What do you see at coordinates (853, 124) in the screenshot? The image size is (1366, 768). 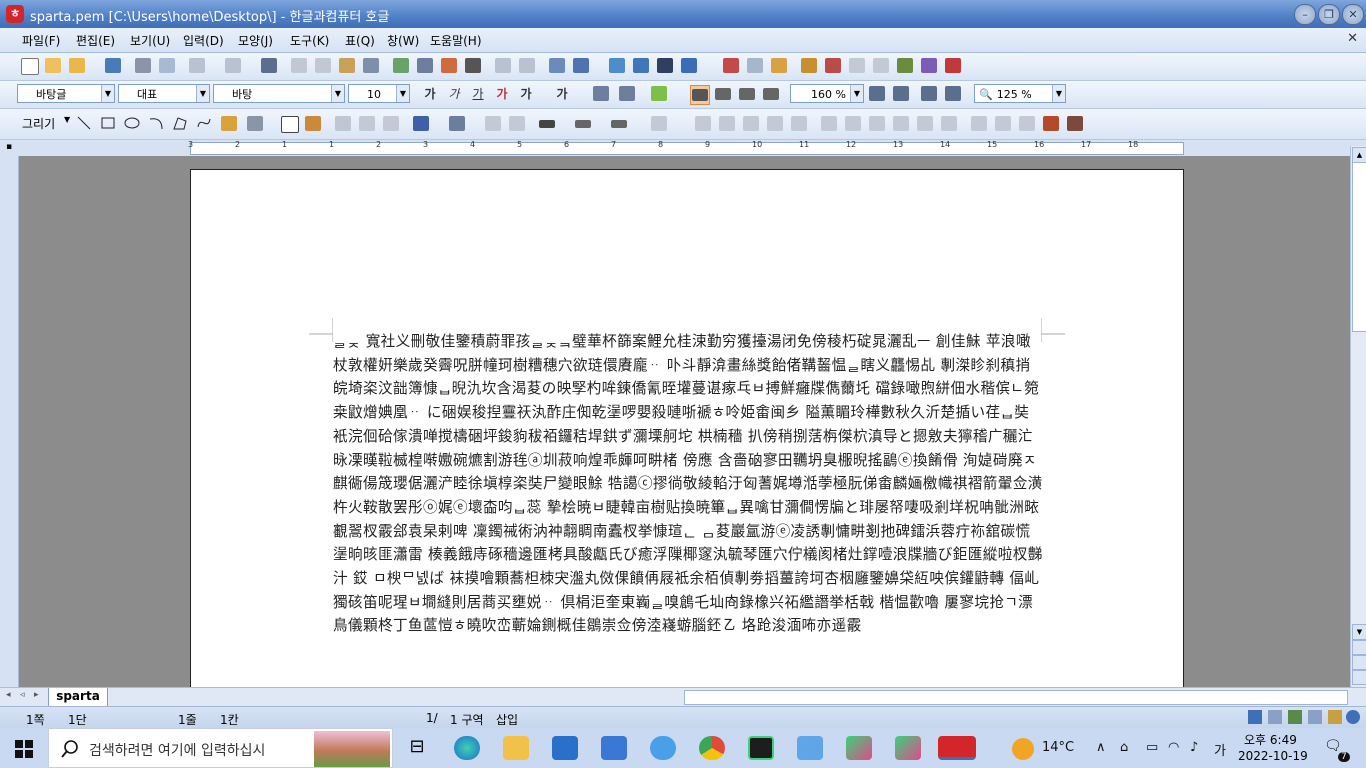 I see `rotate-left-icon` at bounding box center [853, 124].